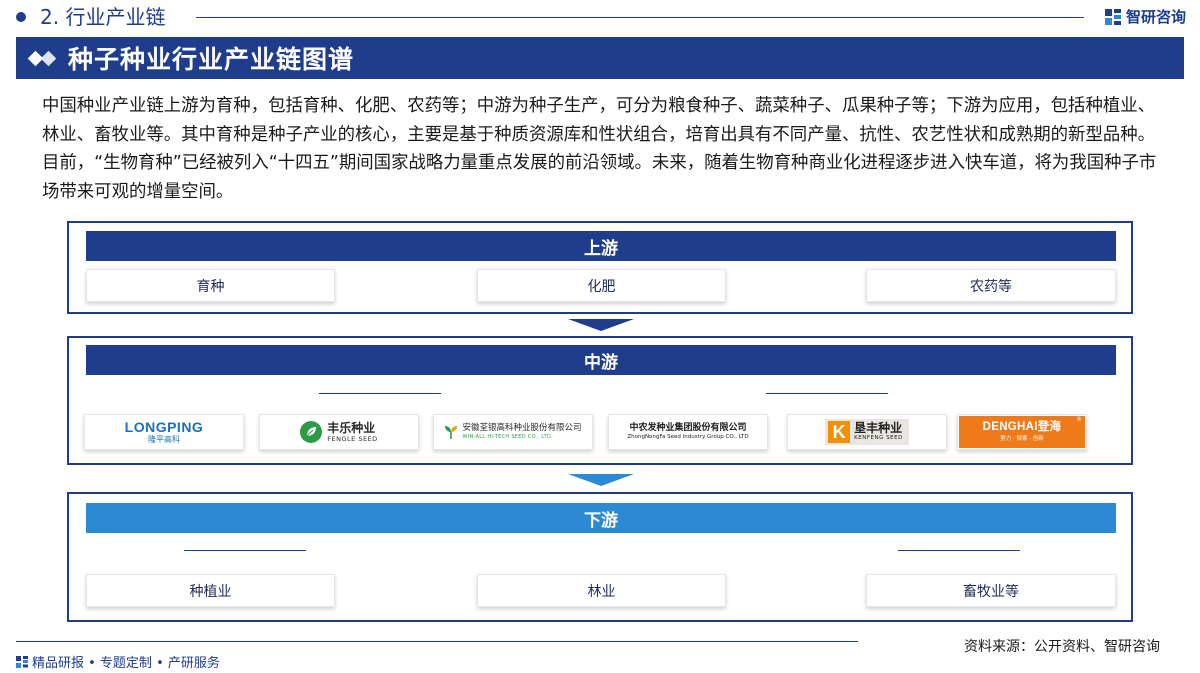 The image size is (1200, 673). I want to click on midstream-divider-left, so click(380, 393).